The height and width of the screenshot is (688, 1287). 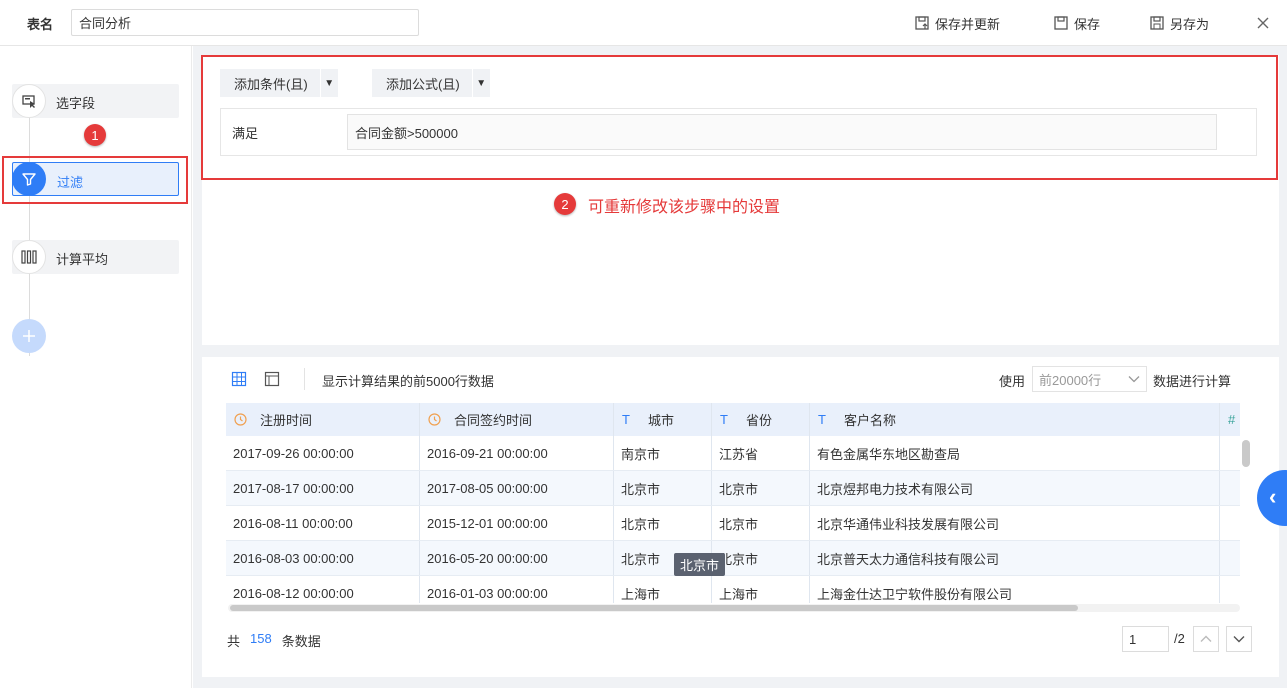 What do you see at coordinates (304, 379) in the screenshot?
I see `toolbar-divider` at bounding box center [304, 379].